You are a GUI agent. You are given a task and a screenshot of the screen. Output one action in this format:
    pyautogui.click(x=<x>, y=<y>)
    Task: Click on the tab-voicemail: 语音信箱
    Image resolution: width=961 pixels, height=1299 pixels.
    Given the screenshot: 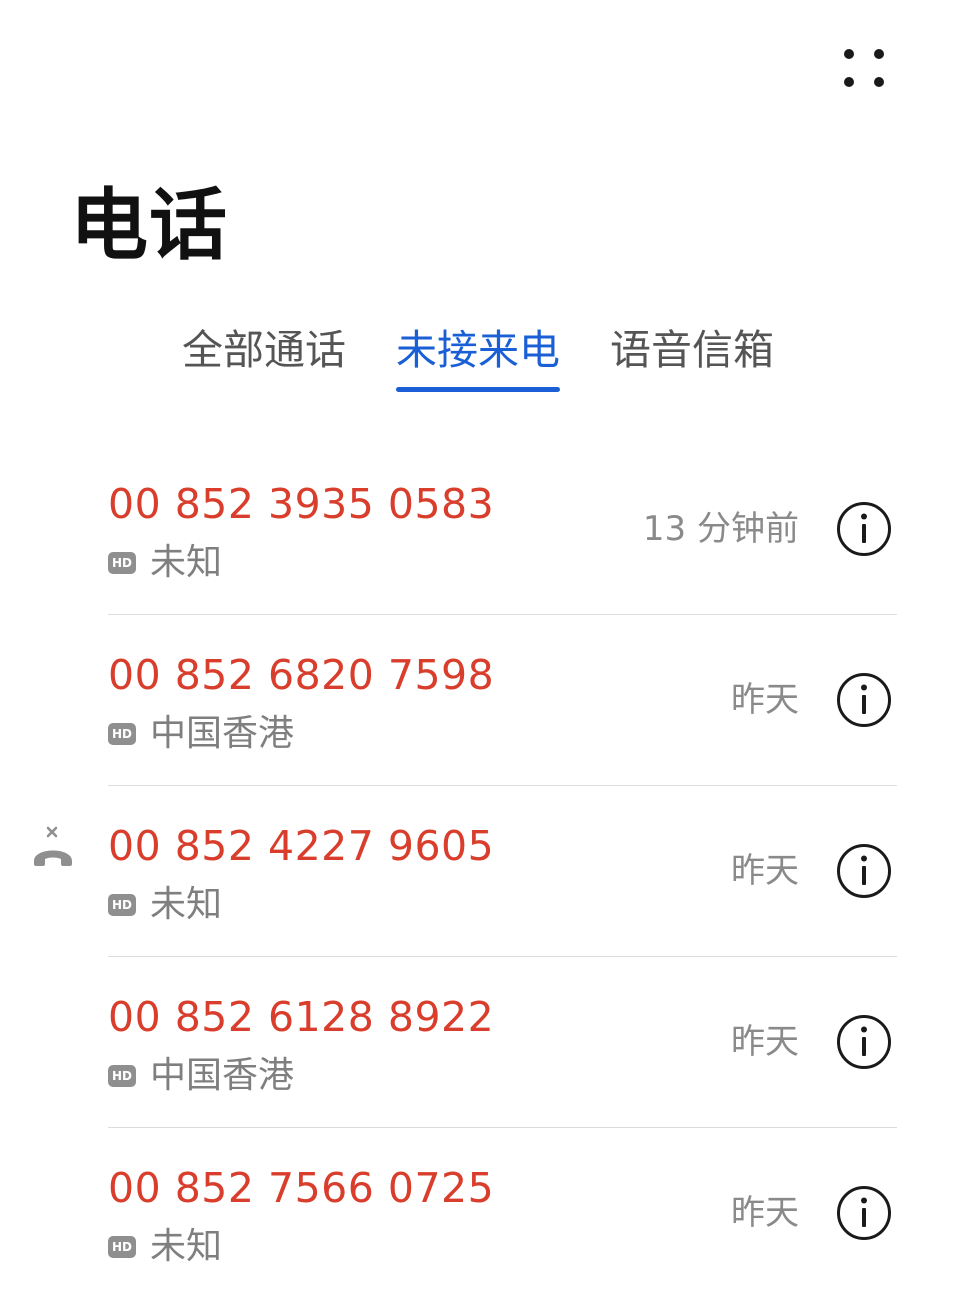 What is the action you would take?
    pyautogui.click(x=692, y=358)
    